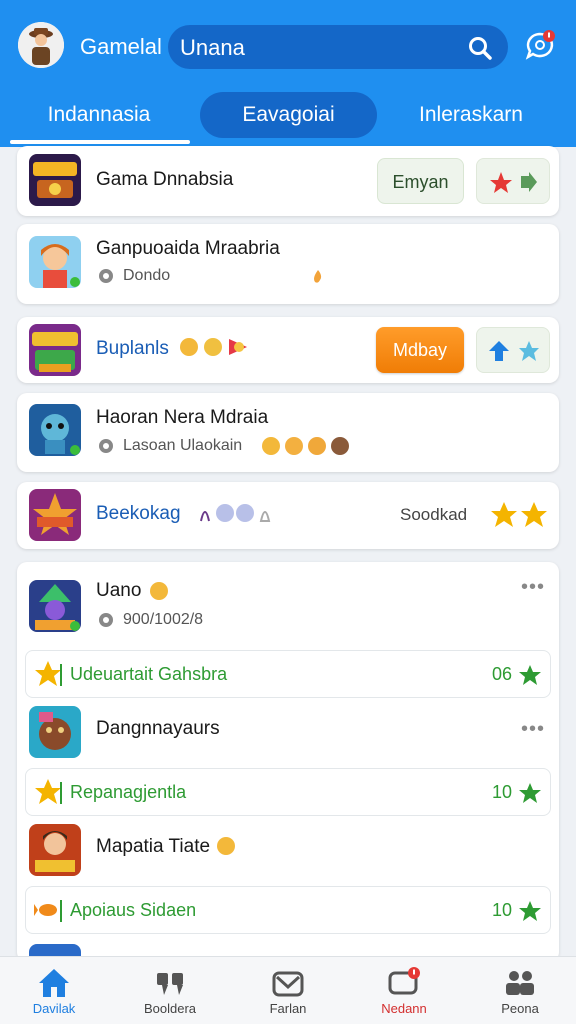 This screenshot has height=1024, width=576. I want to click on reward-row: Udeuartait Gahsbra 06, so click(288, 674).